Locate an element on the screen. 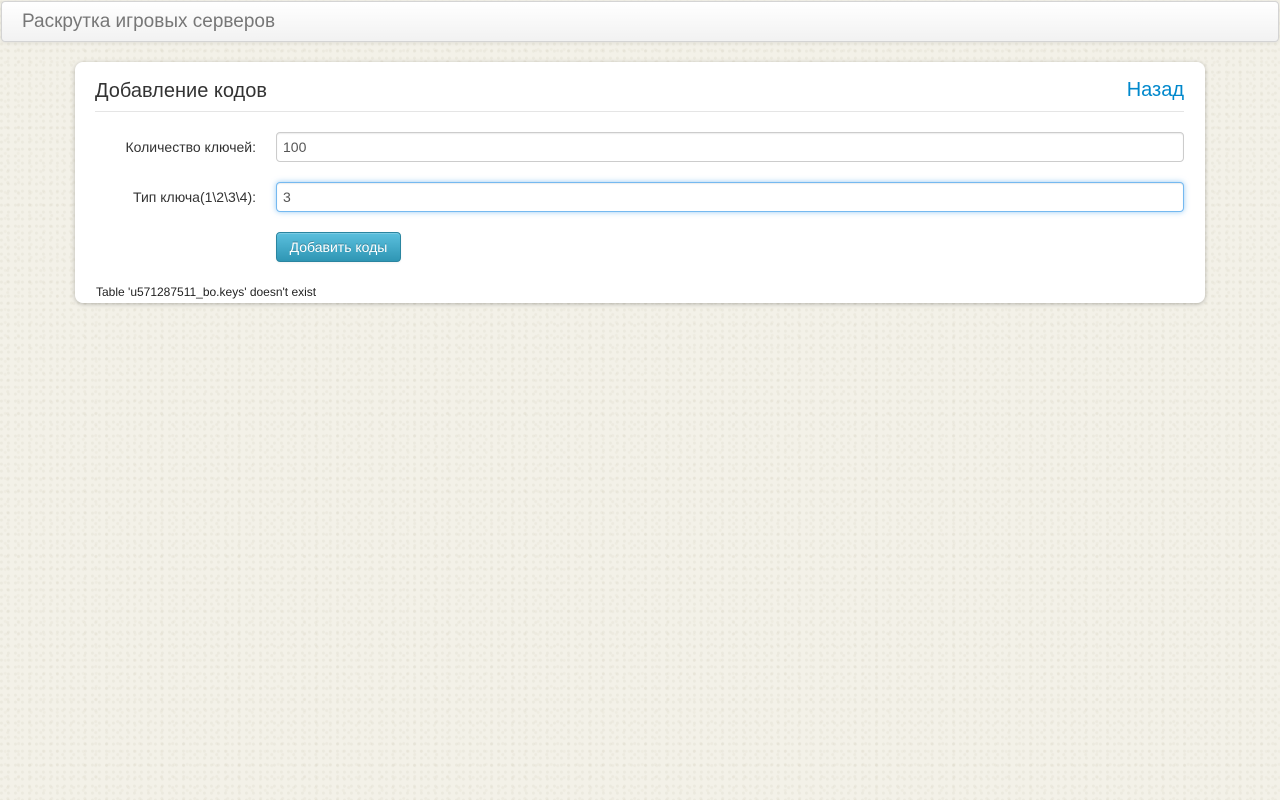  form-row-key-count: Количество ключей: is located at coordinates (640, 147).